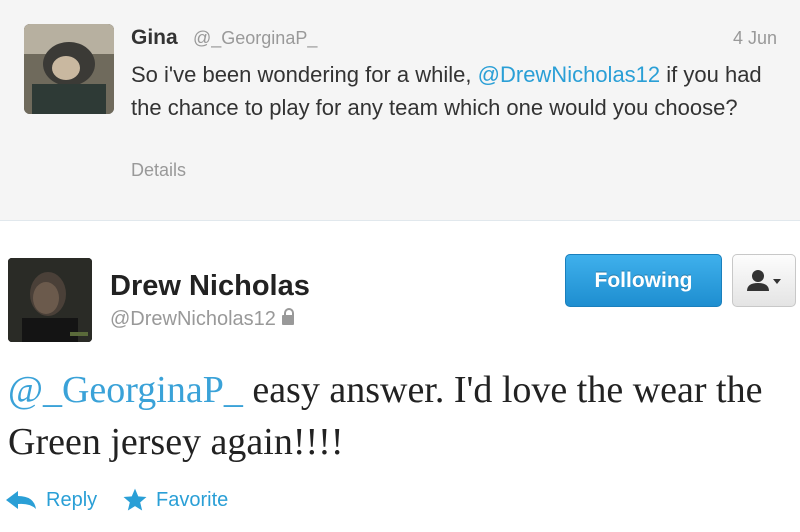 The height and width of the screenshot is (532, 800). Describe the element at coordinates (304, 74) in the screenshot. I see `reply-text-before: So i've been wondering for a while,` at that location.